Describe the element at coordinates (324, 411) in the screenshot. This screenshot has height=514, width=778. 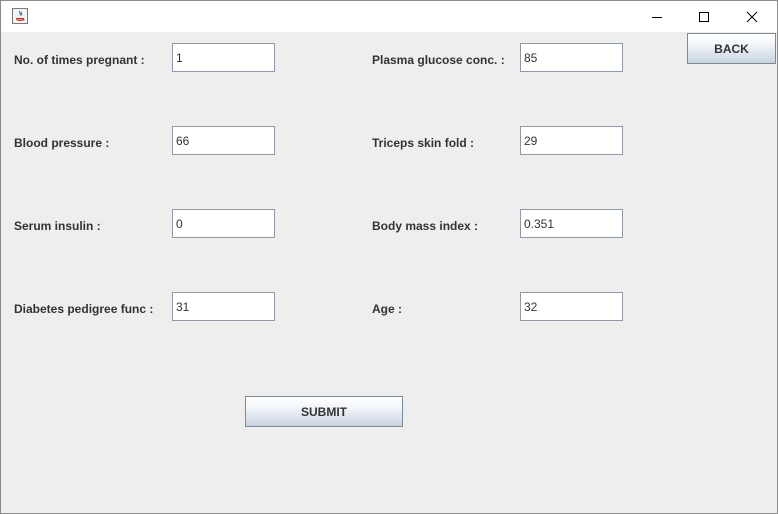
I see `submit-button: SUBMIT` at that location.